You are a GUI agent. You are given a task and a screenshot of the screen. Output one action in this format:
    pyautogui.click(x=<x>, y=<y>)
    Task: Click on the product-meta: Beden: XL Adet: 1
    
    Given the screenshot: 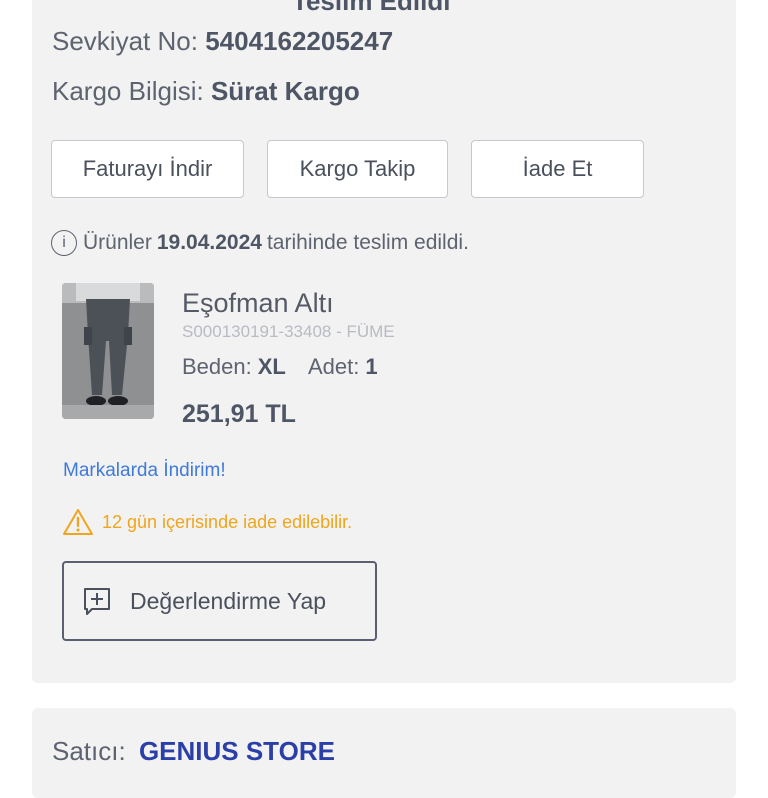 What is the action you would take?
    pyautogui.click(x=280, y=367)
    